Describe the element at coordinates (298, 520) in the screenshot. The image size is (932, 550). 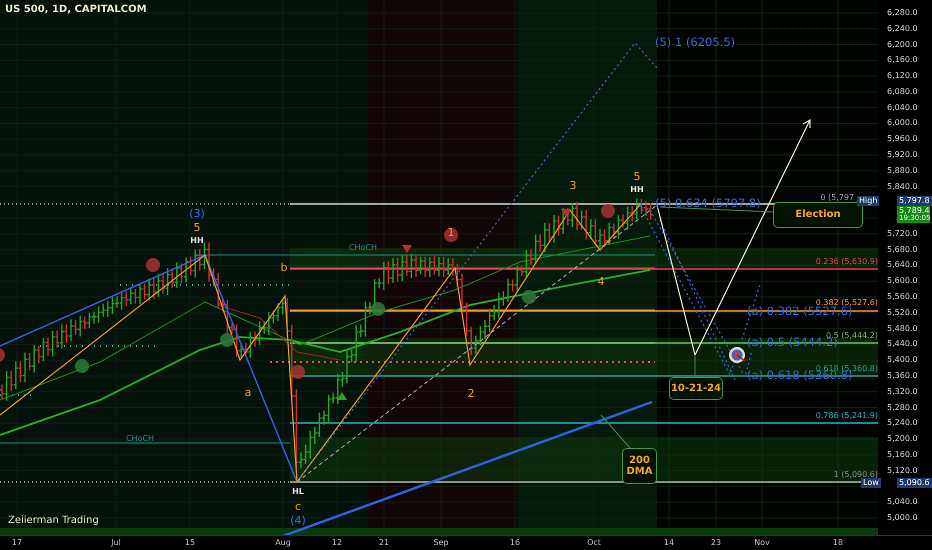
I see `wave-label: (4)` at that location.